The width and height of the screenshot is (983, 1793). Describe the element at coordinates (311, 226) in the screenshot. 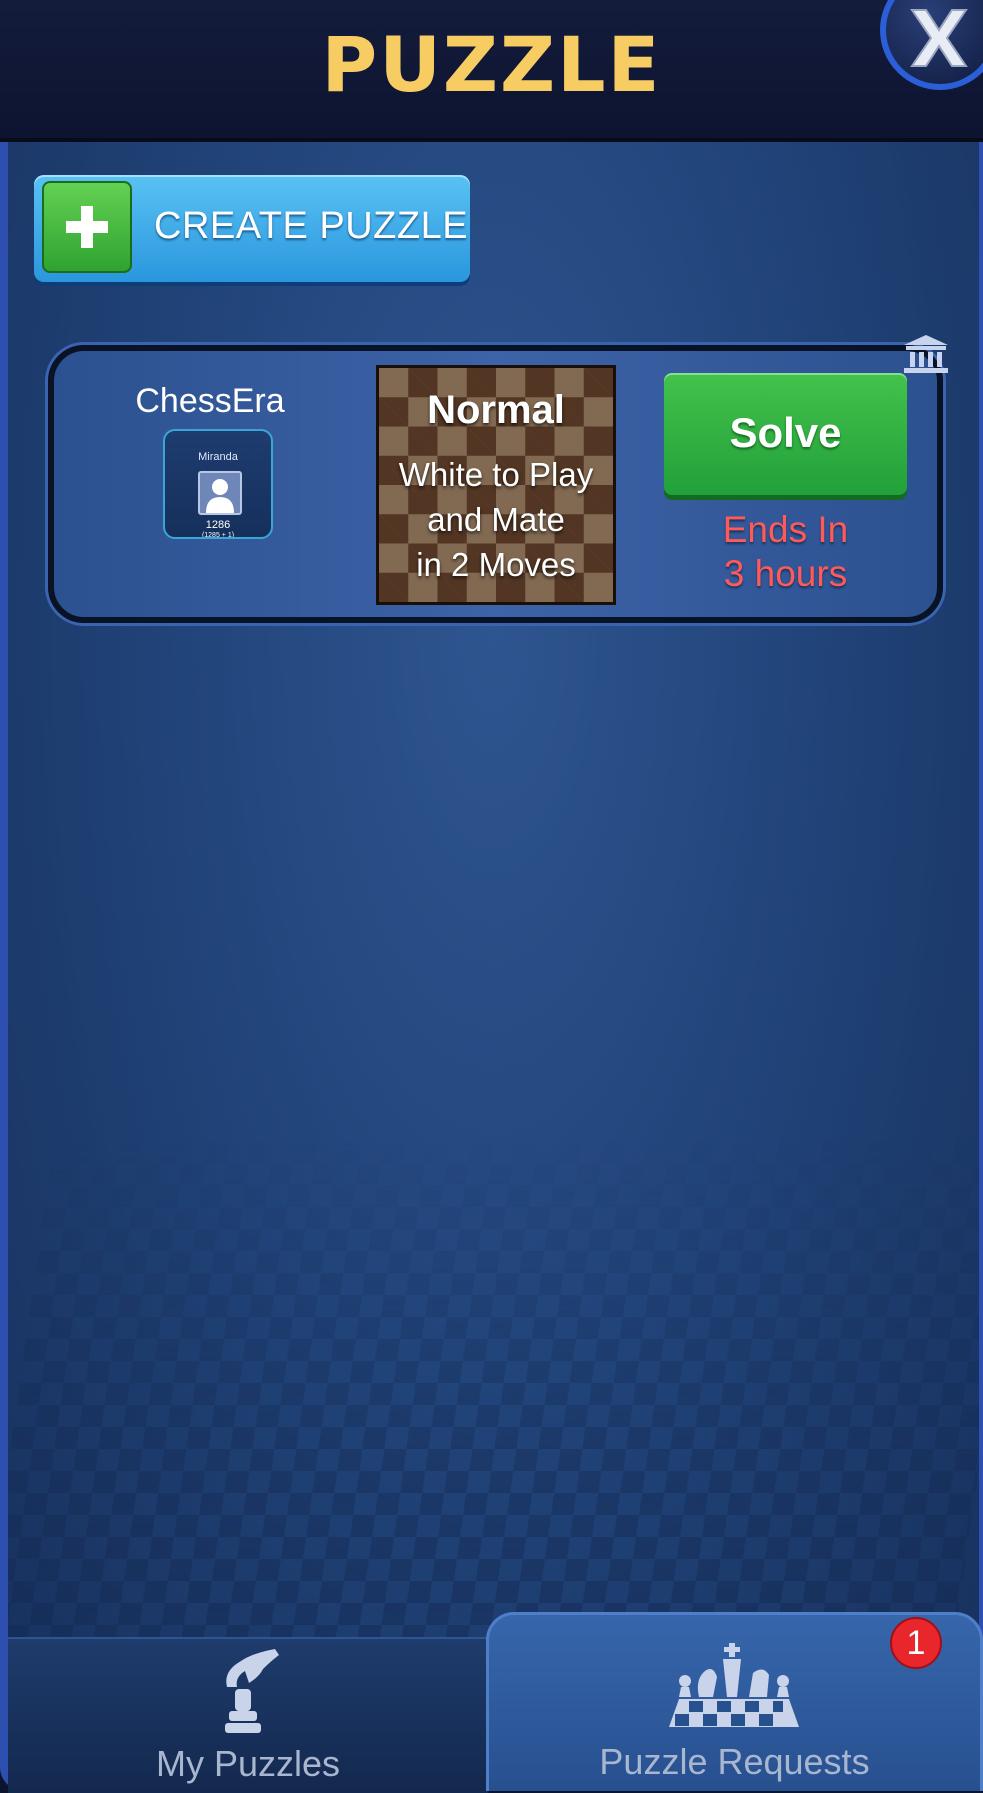

I see `create-puzzle-label: CREATE PUZZLE` at that location.